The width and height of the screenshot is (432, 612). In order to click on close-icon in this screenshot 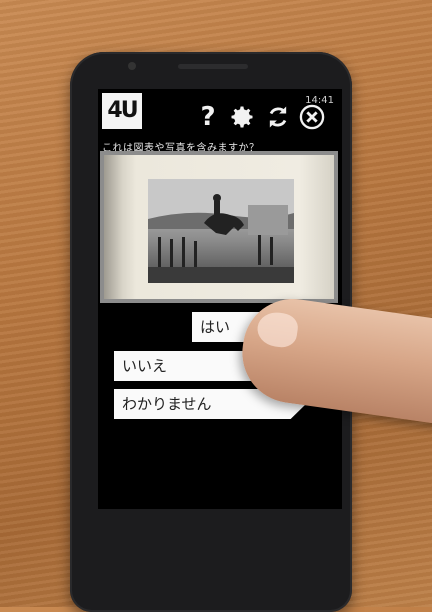, I will do `click(312, 117)`.